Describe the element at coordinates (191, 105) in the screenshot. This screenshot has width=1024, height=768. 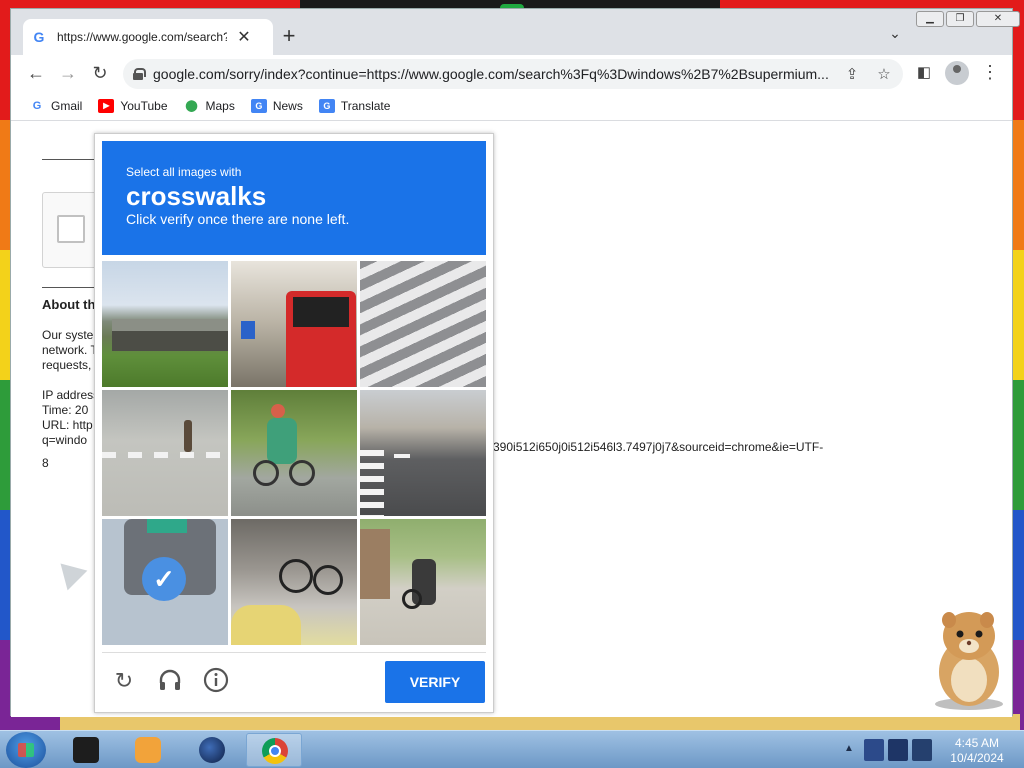
I see `maps-icon: ⬤` at that location.